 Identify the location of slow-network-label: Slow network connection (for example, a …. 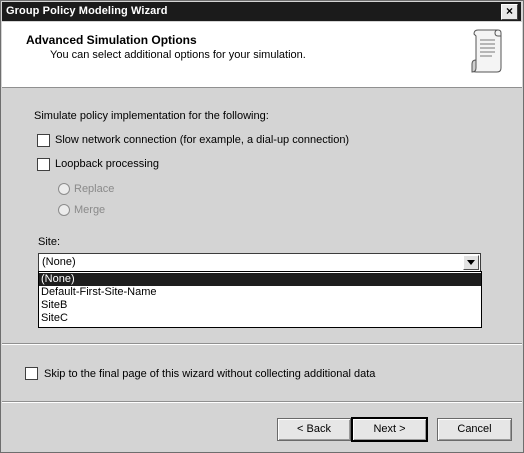
(202, 140).